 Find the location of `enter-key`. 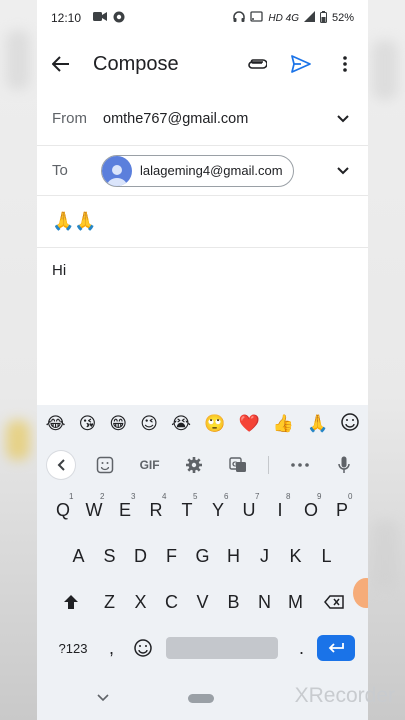

enter-key is located at coordinates (336, 648).